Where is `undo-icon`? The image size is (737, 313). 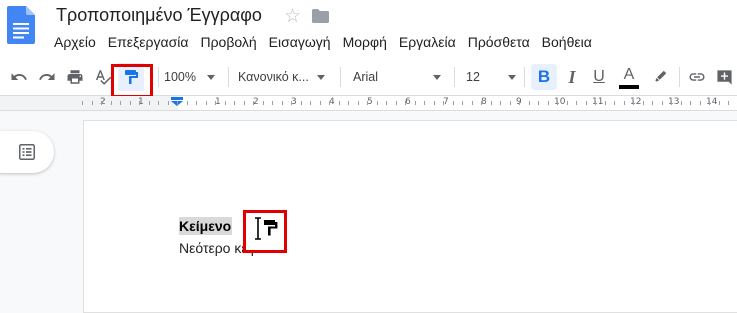
undo-icon is located at coordinates (19, 76).